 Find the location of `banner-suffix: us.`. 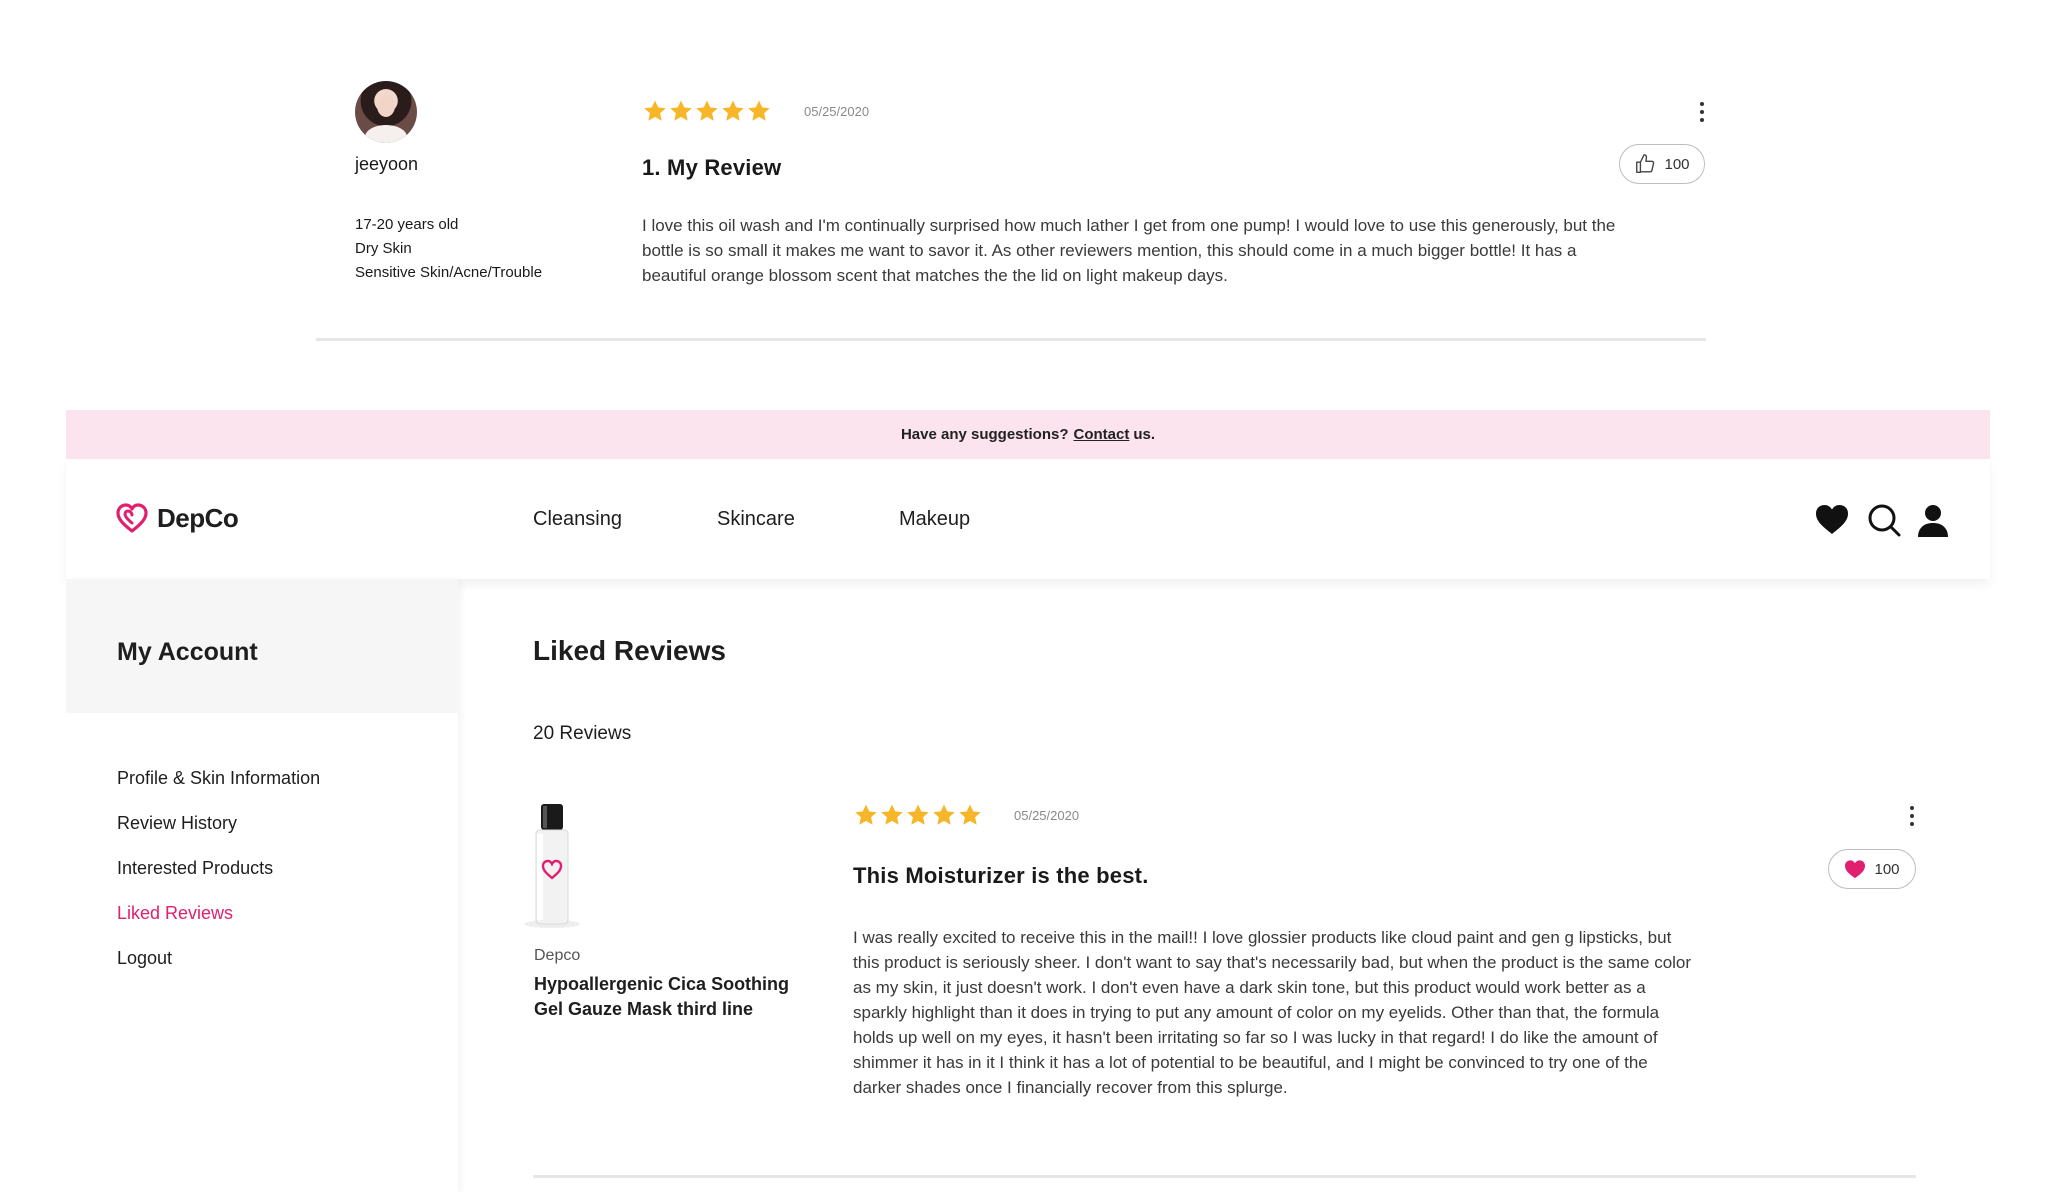

banner-suffix: us. is located at coordinates (1144, 434).